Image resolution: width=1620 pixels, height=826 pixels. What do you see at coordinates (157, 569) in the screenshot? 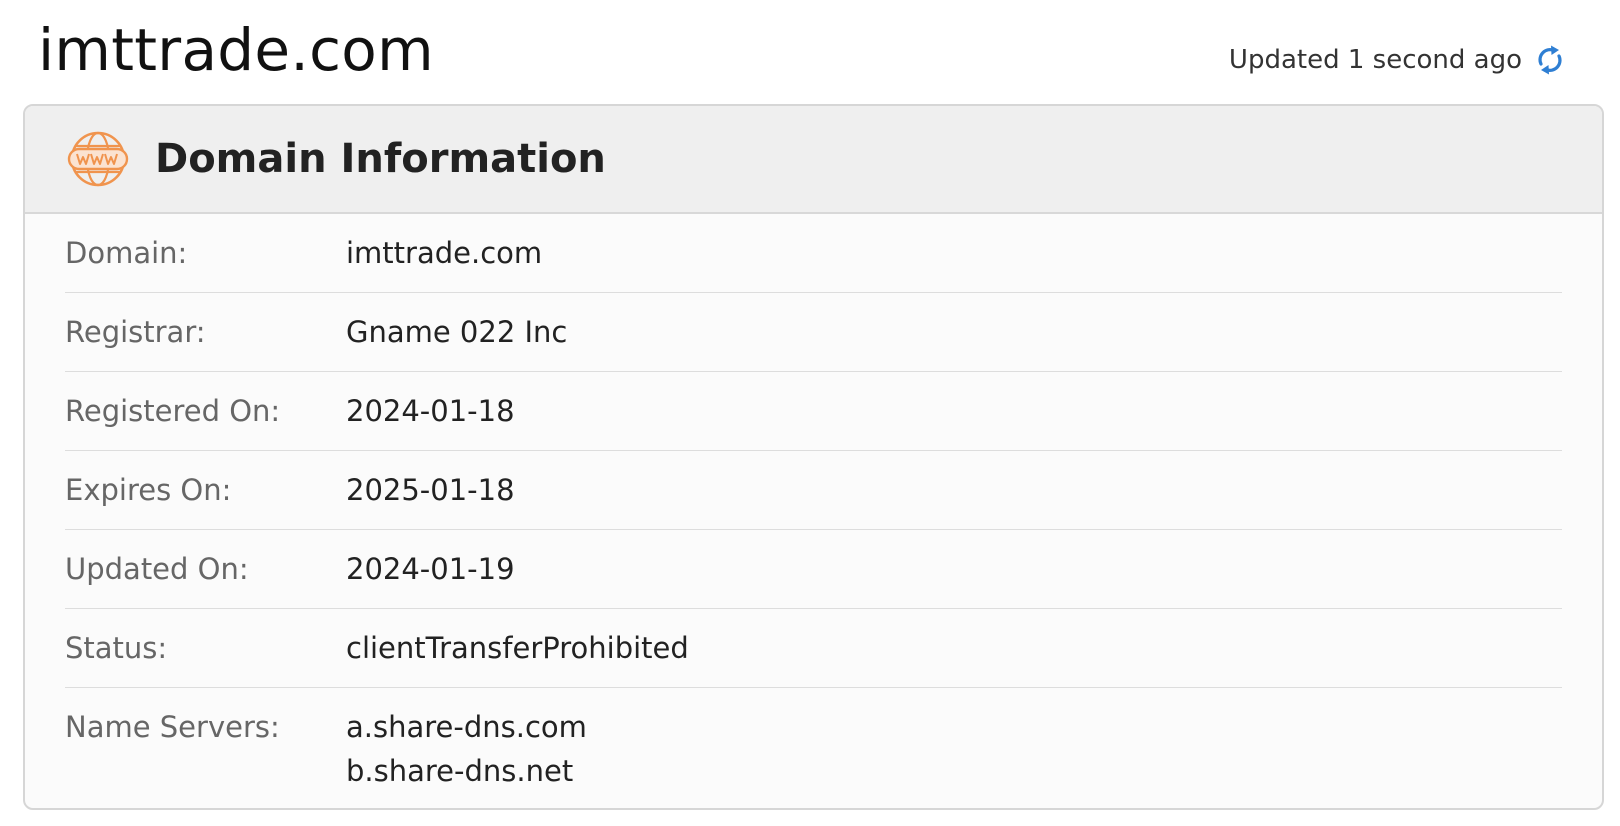
I see `row-label: Updated On:` at bounding box center [157, 569].